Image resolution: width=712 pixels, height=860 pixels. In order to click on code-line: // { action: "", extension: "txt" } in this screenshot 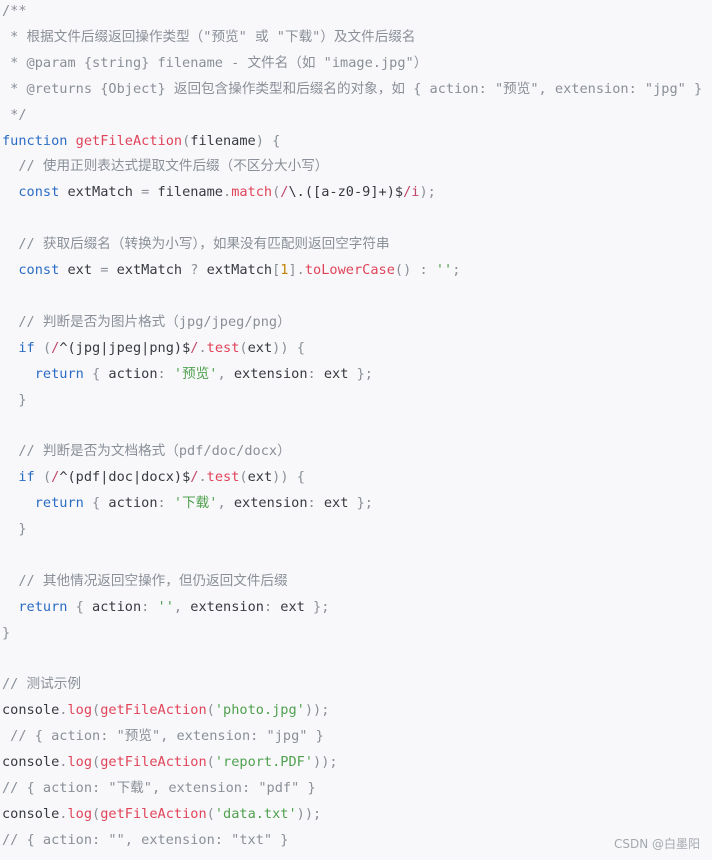, I will do `click(145, 840)`.